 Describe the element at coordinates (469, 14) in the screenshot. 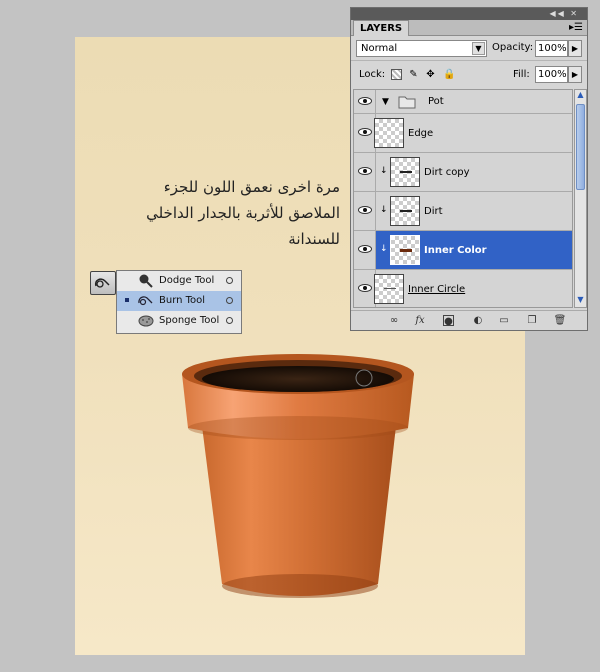

I see `panel-title-bar: ◀◀ ✕` at that location.